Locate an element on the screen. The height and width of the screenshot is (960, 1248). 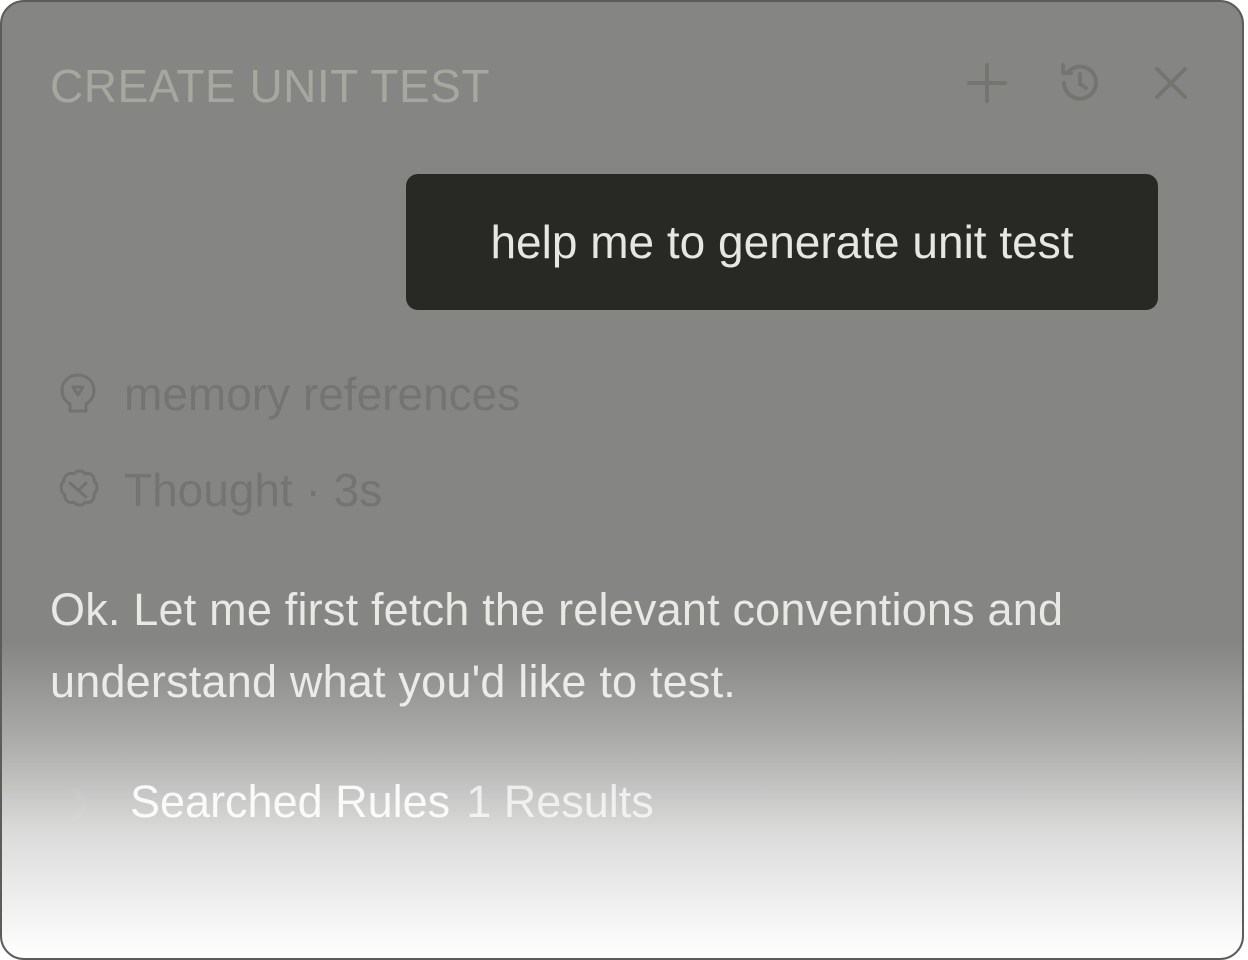
memory-references: memory references is located at coordinates (287, 394).